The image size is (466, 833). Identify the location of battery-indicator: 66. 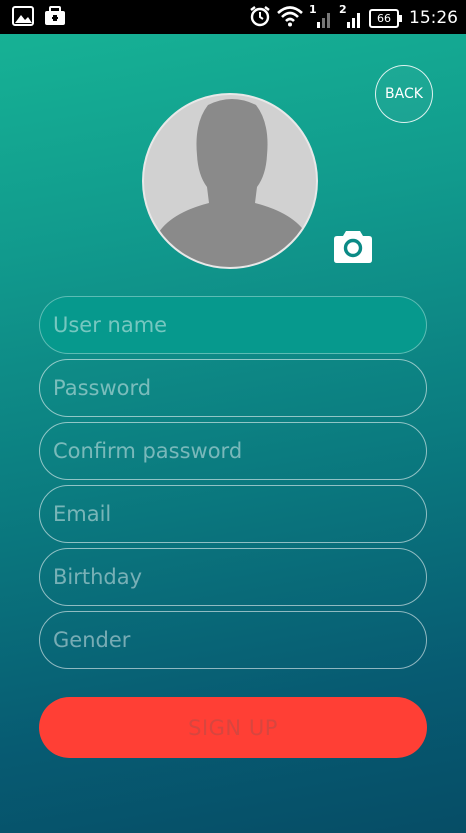
(385, 18).